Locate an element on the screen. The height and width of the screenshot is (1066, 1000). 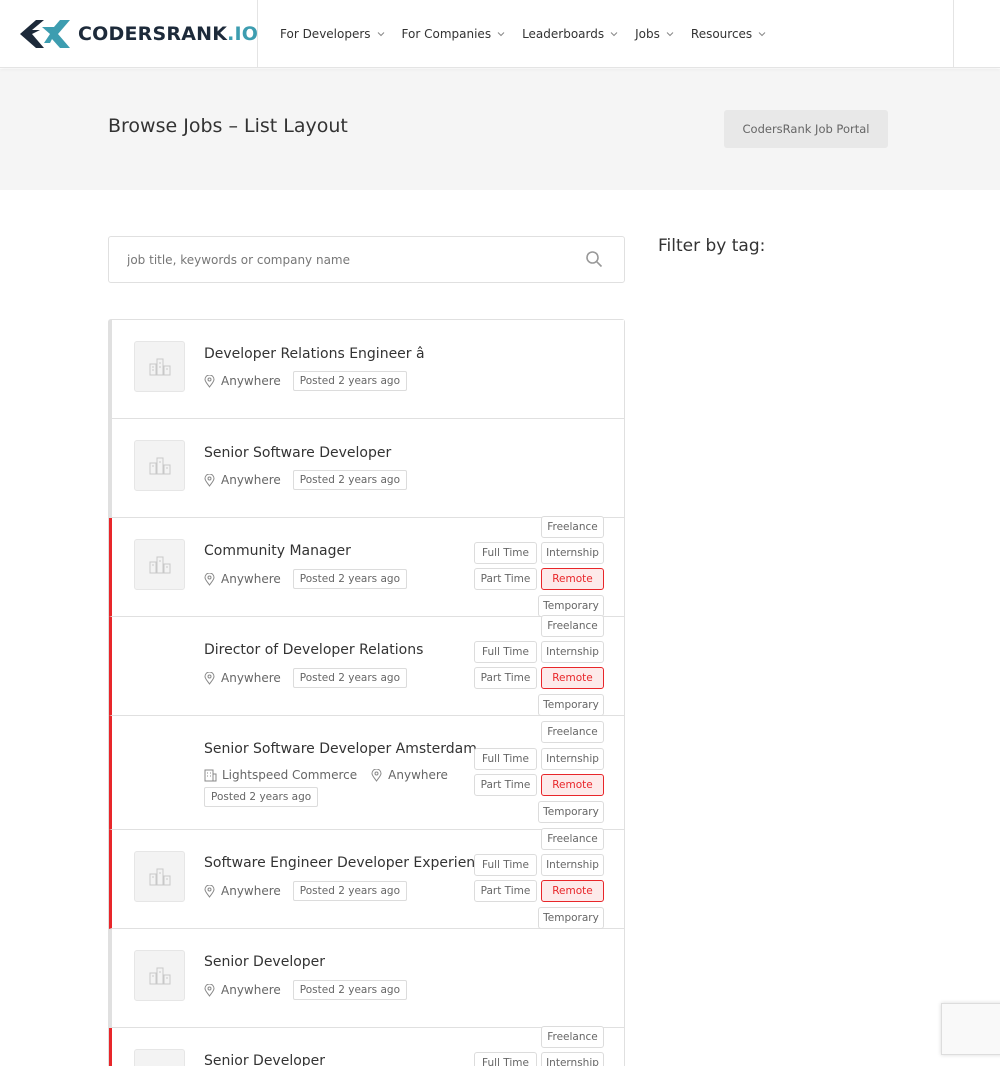
page-title: Browse Jobs – List Layout is located at coordinates (228, 126).